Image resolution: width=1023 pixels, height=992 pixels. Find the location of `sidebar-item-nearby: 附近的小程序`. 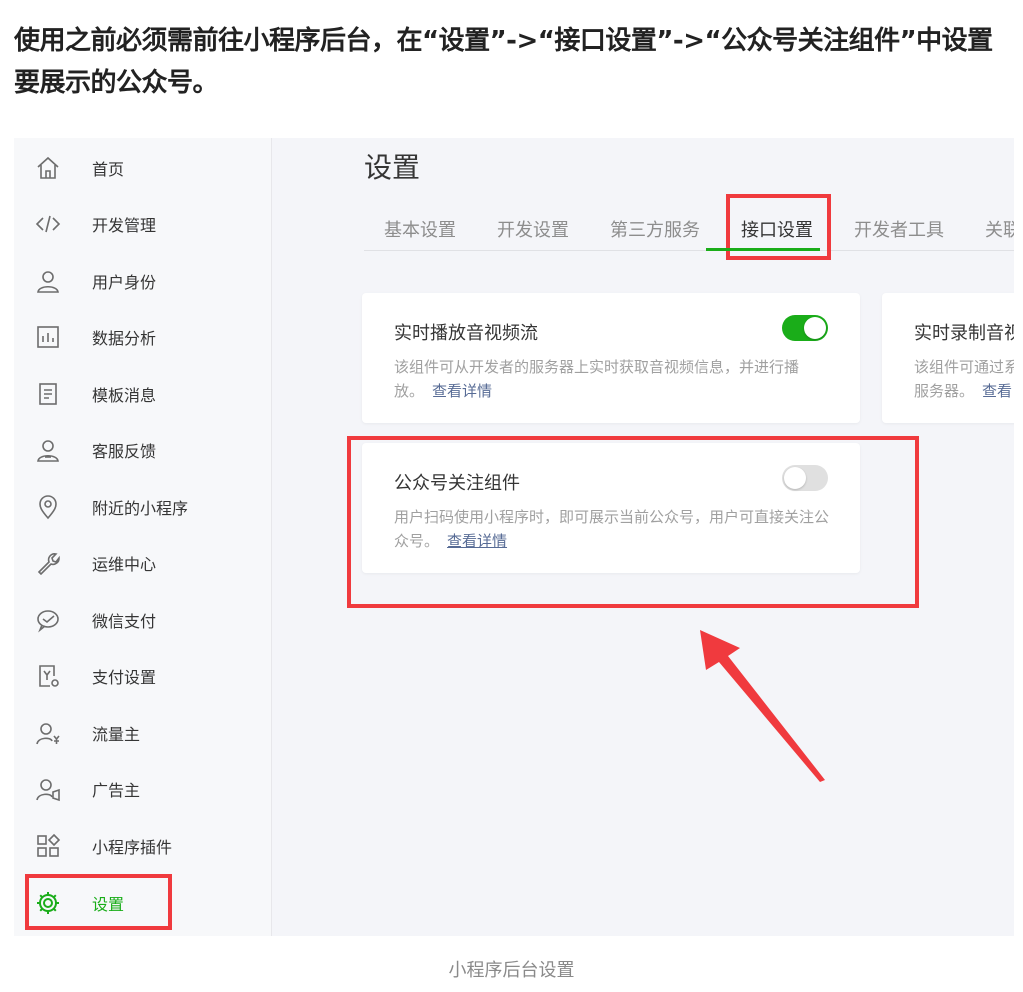

sidebar-item-nearby: 附近的小程序 is located at coordinates (142, 507).